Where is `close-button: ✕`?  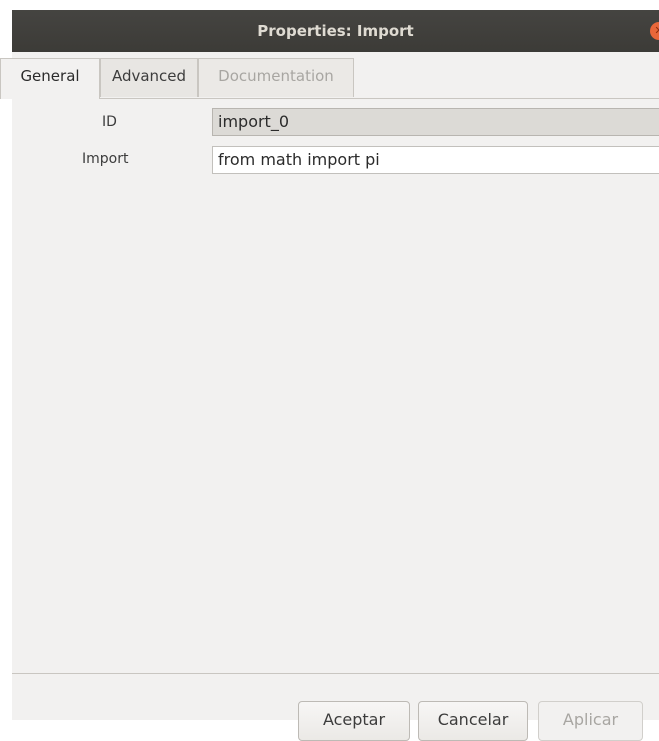
close-button: ✕ is located at coordinates (654, 31).